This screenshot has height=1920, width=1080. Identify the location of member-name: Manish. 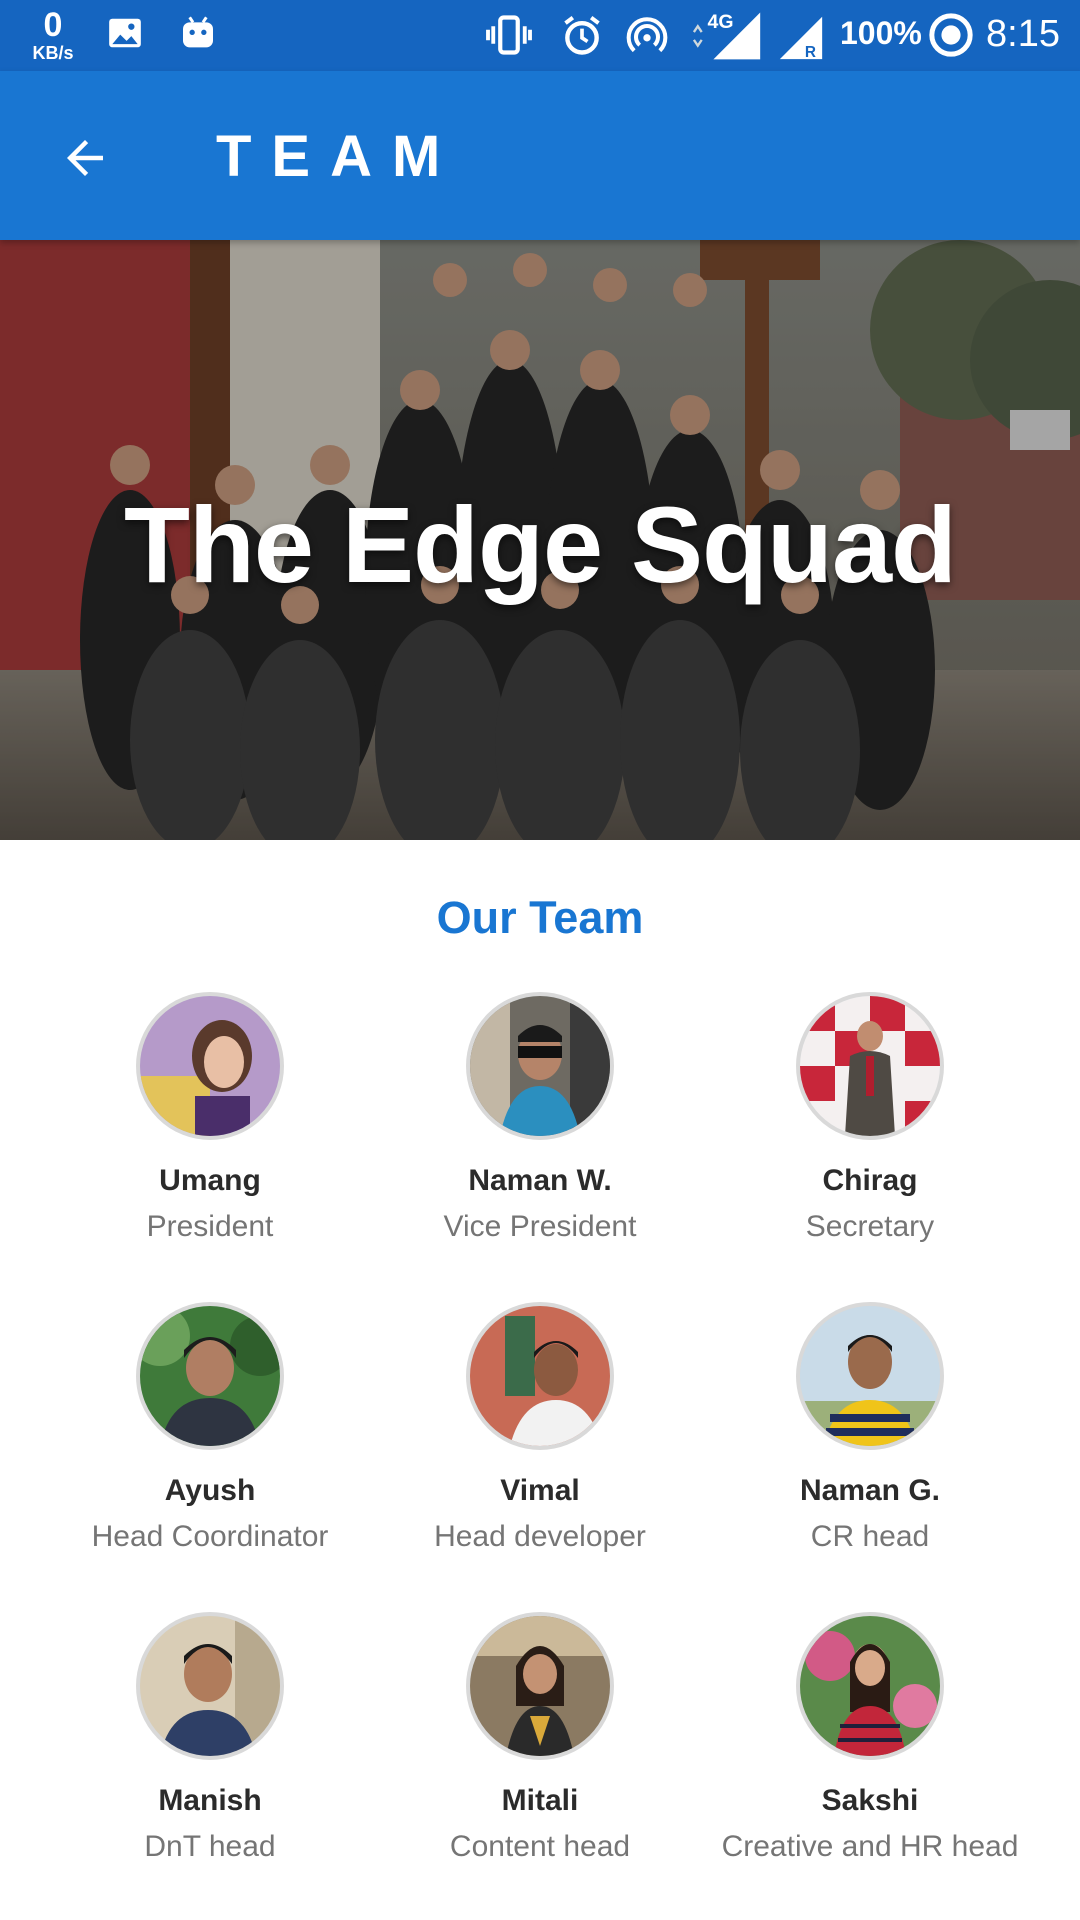
(210, 1800).